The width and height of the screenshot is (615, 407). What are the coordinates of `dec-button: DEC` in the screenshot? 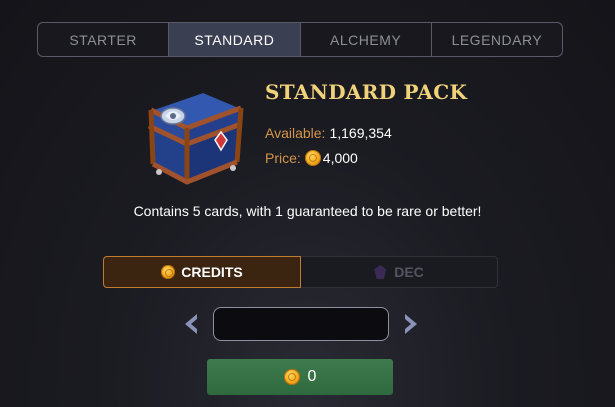 It's located at (399, 272).